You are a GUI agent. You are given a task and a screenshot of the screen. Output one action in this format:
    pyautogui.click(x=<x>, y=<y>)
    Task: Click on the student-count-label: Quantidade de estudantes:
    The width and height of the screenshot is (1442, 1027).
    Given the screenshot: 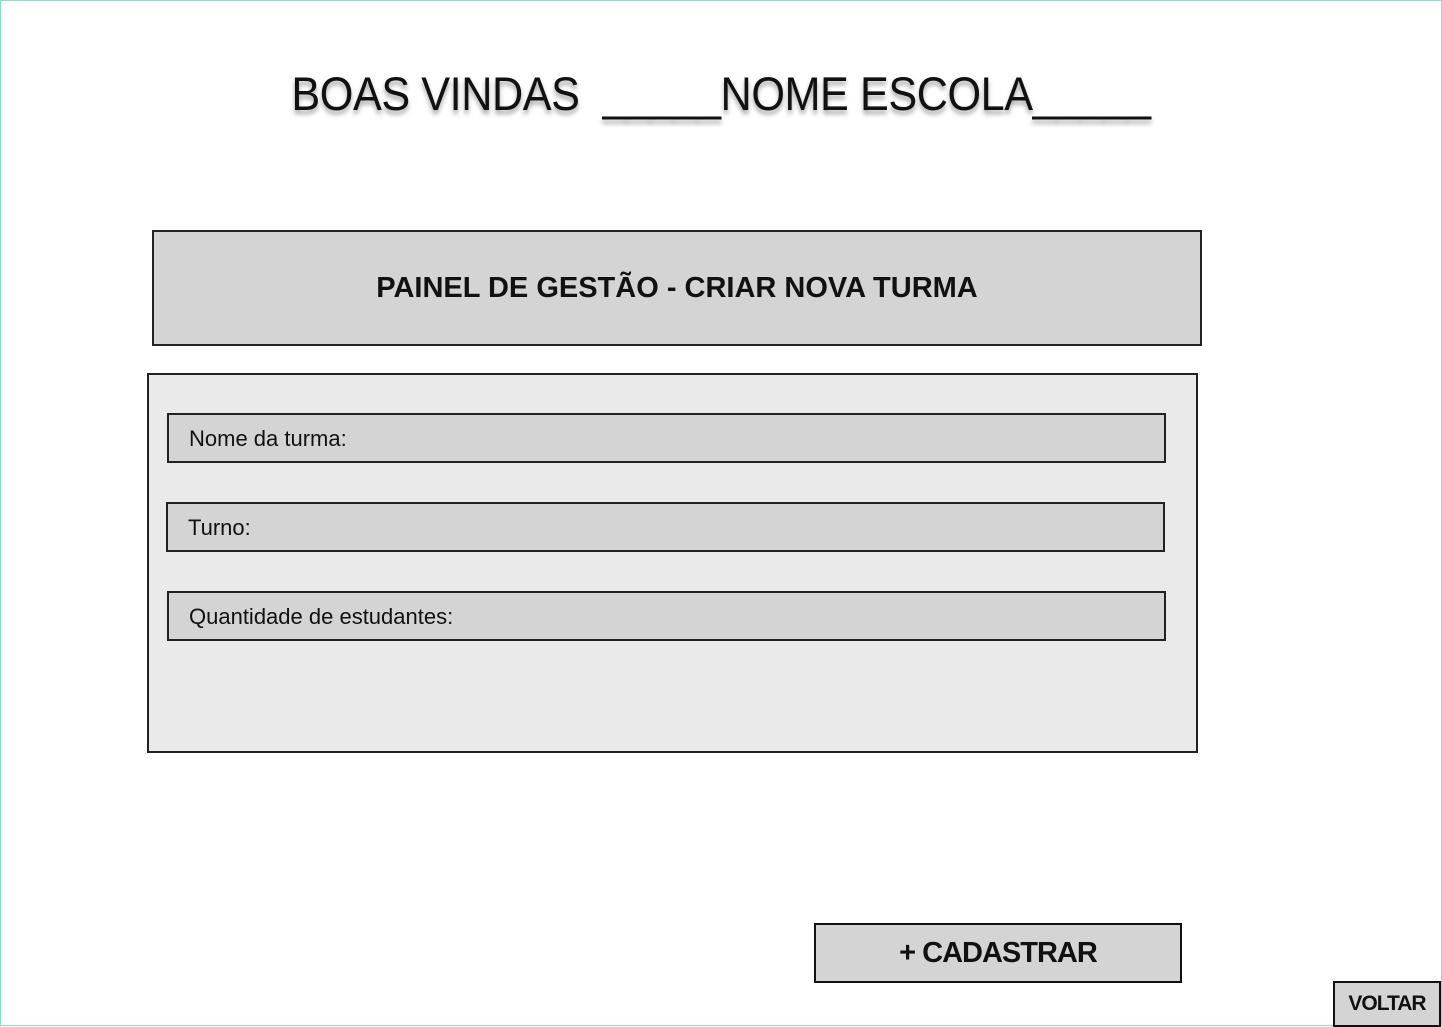 What is the action you would take?
    pyautogui.click(x=321, y=616)
    